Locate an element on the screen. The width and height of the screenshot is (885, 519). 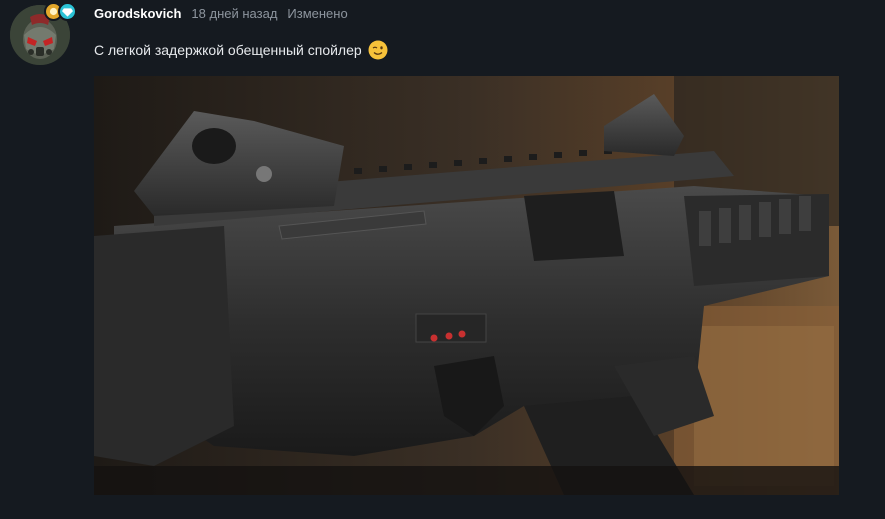
author-name: Gorodskovich is located at coordinates (137, 13).